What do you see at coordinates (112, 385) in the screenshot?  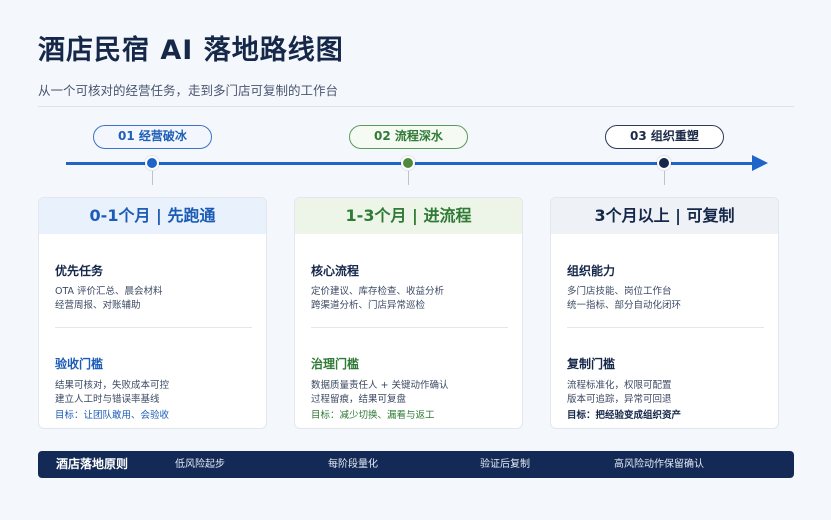 I see `section-line: 结果可核对，失败成本可控` at bounding box center [112, 385].